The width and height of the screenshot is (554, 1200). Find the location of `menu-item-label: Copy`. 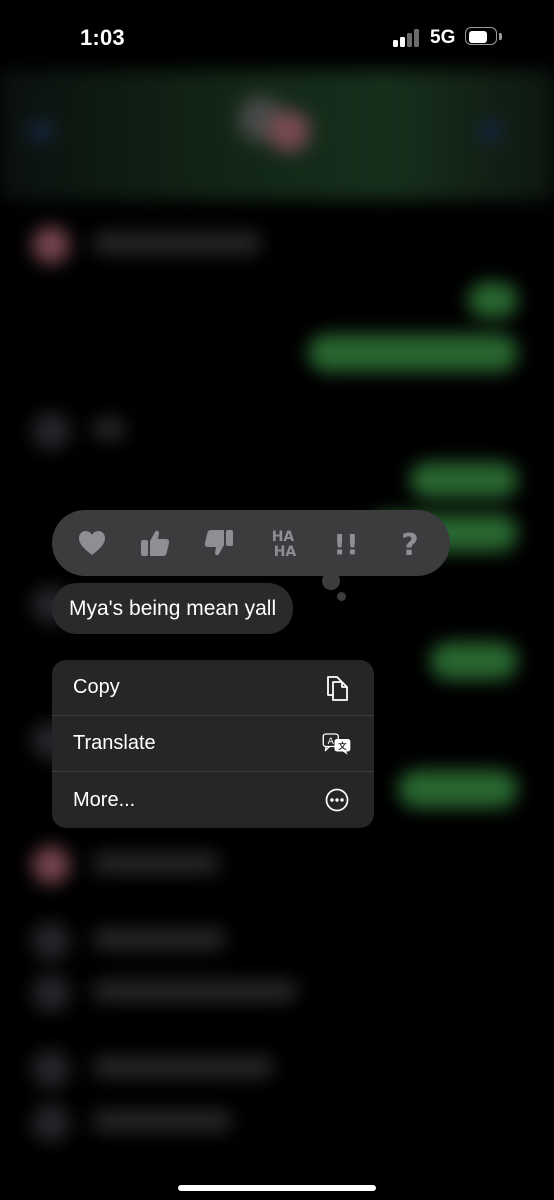

menu-item-label: Copy is located at coordinates (96, 687).